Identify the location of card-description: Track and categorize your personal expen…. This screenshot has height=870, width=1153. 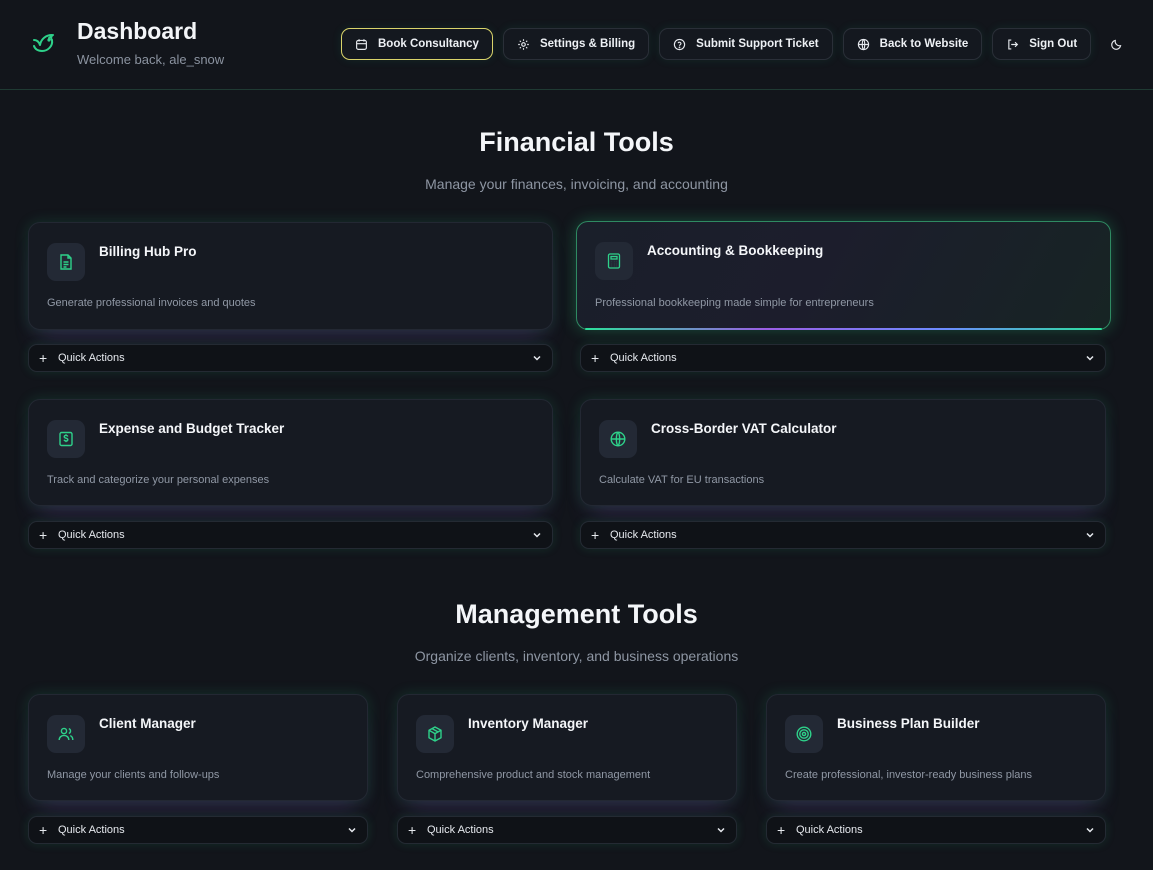
(158, 480).